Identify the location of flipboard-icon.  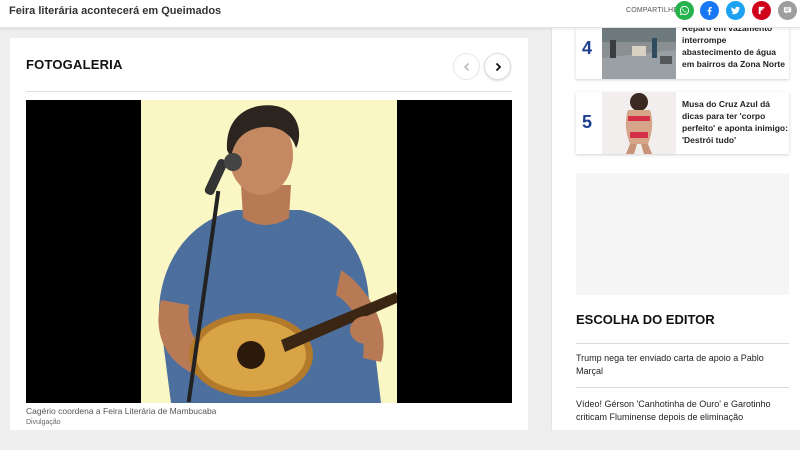
(761, 10).